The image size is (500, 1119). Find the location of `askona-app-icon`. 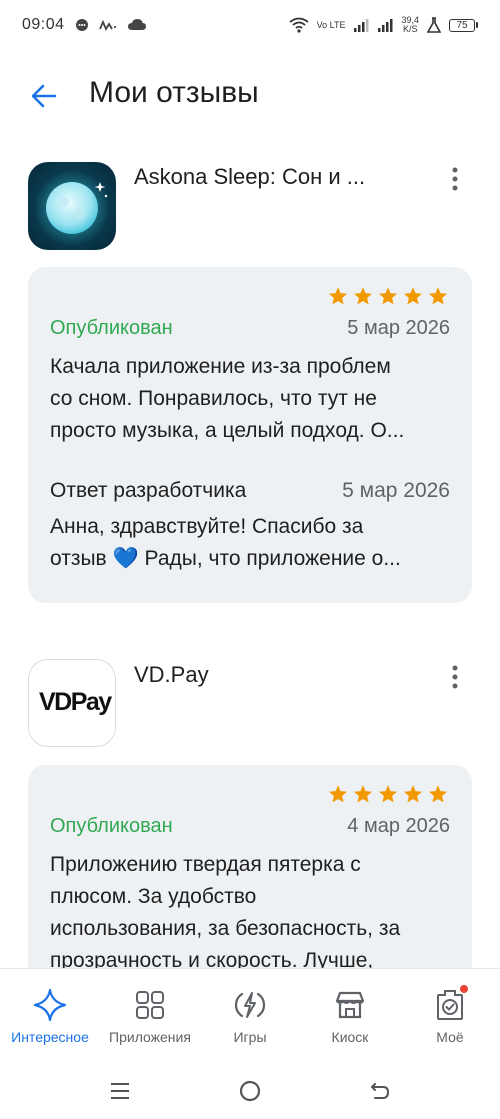

askona-app-icon is located at coordinates (72, 206).